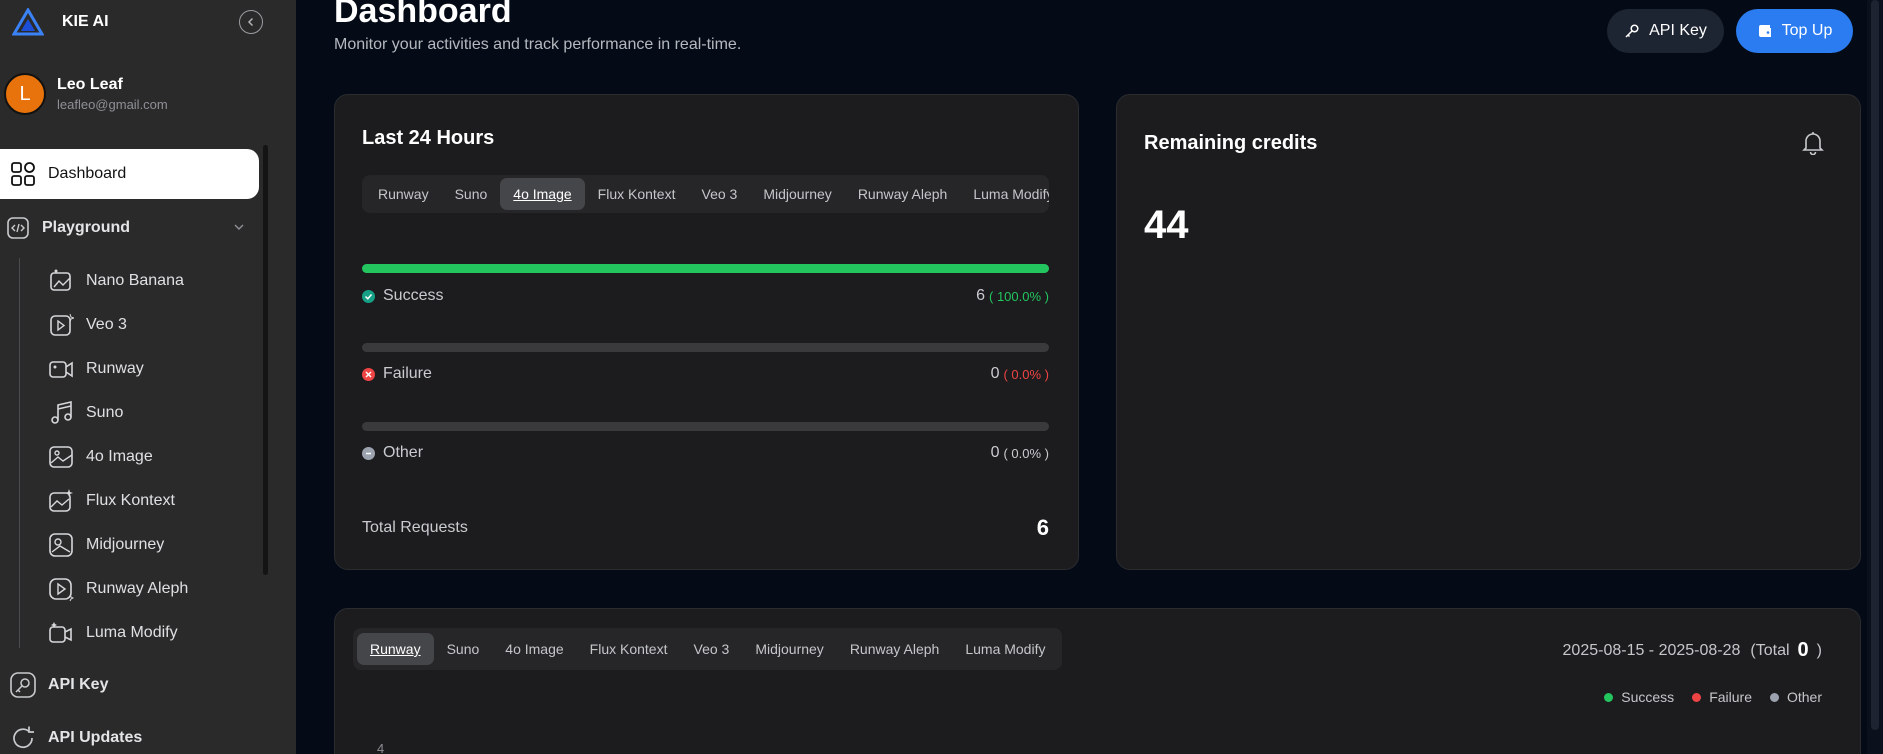 Image resolution: width=1883 pixels, height=754 pixels. Describe the element at coordinates (129, 174) in the screenshot. I see `sidebar-item-dashboard: Dashboard` at that location.